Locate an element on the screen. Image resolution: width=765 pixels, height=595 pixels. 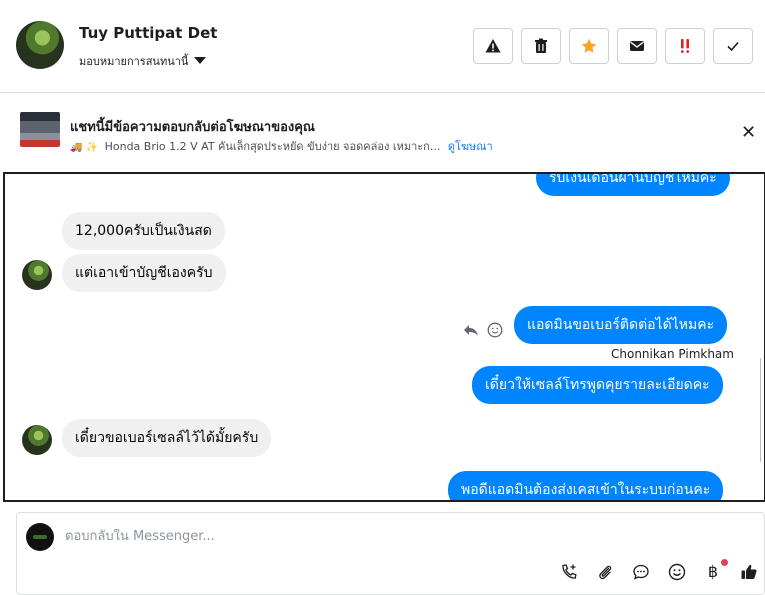
reply-composer: ฿ is located at coordinates (390, 553).